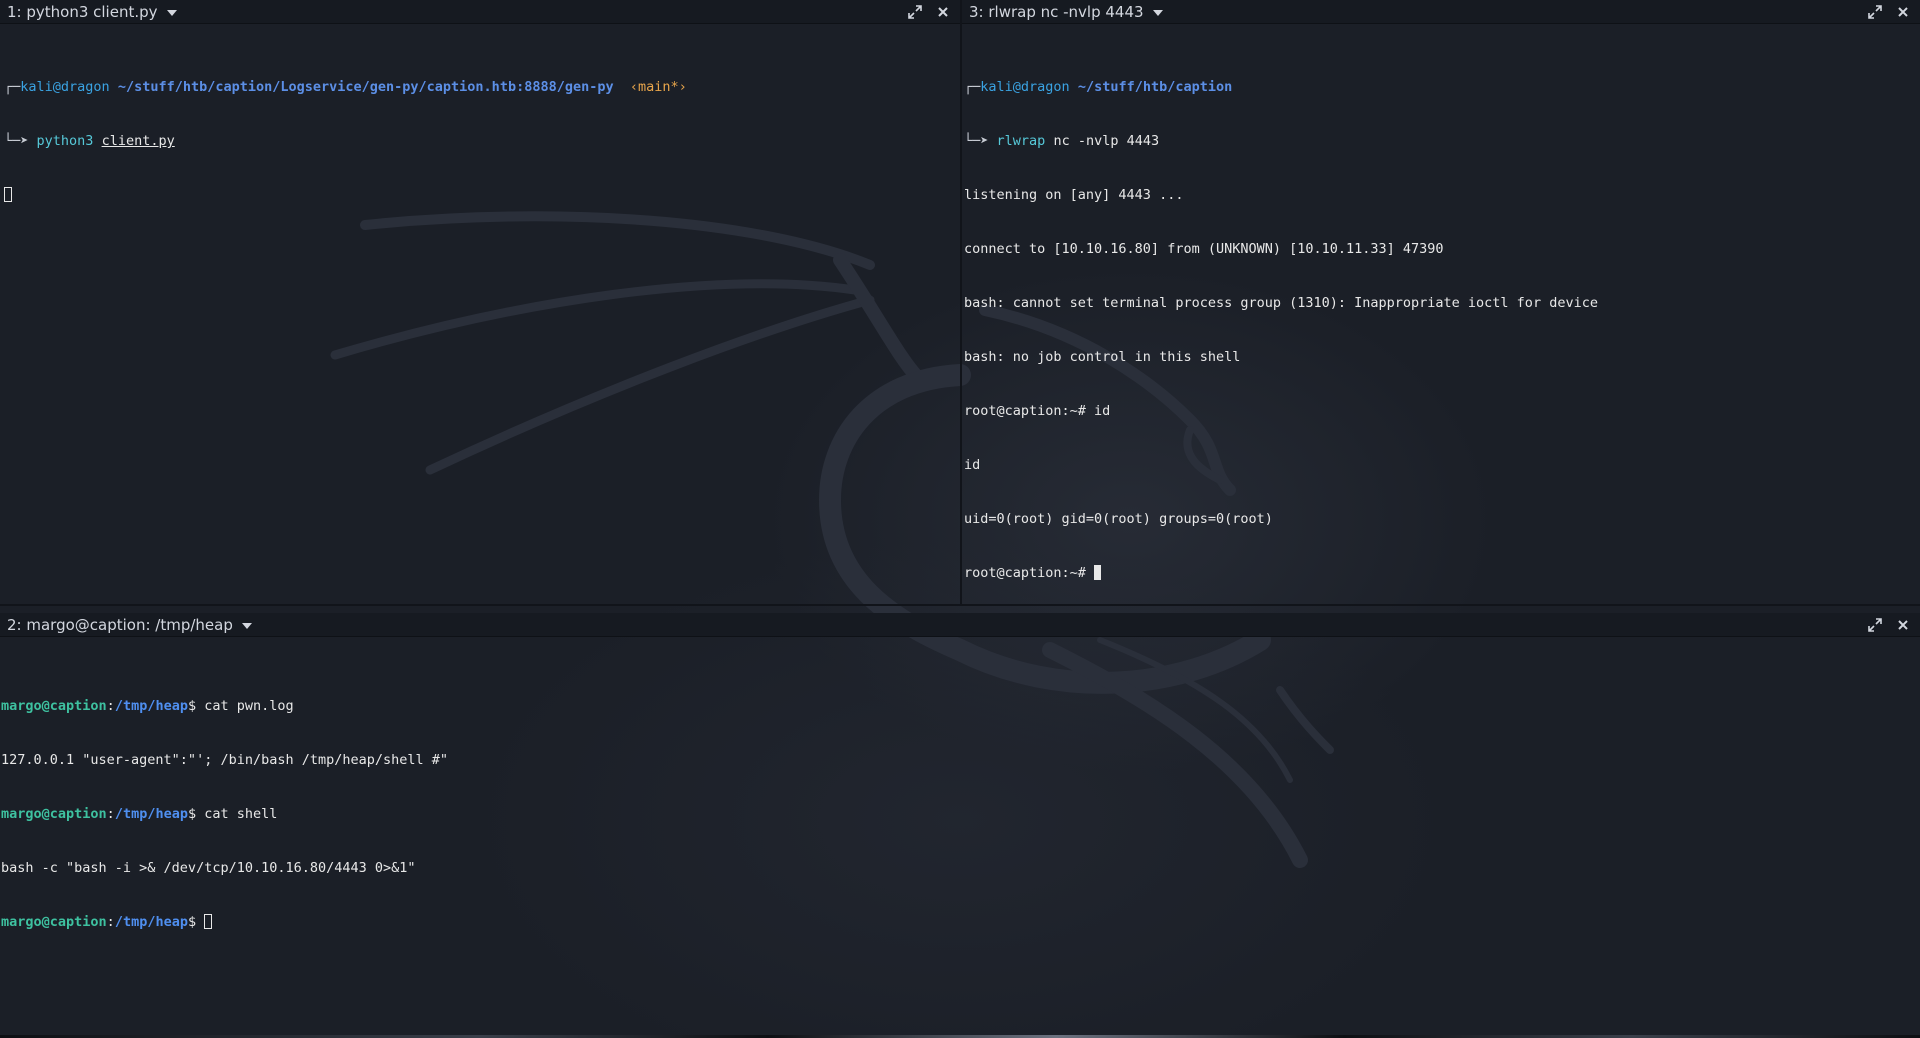 This screenshot has height=1038, width=1920. I want to click on command-text: cat shell, so click(241, 814).